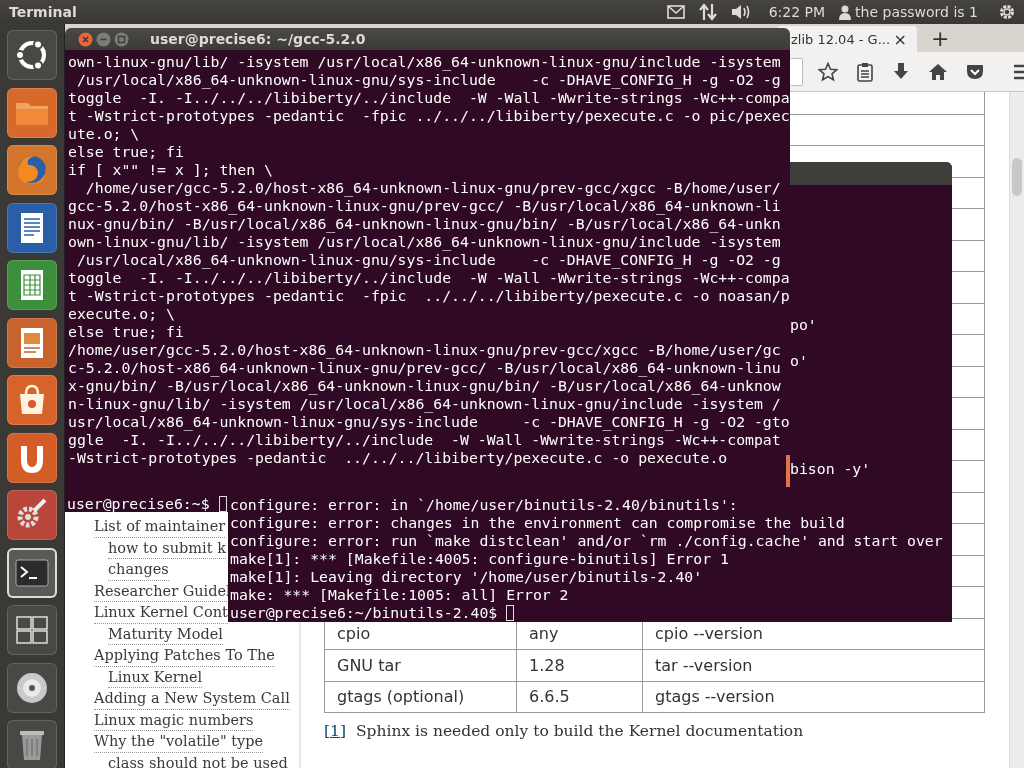 The image size is (1024, 768). What do you see at coordinates (549, 697) in the screenshot?
I see `table-cell: 6.6.5` at bounding box center [549, 697].